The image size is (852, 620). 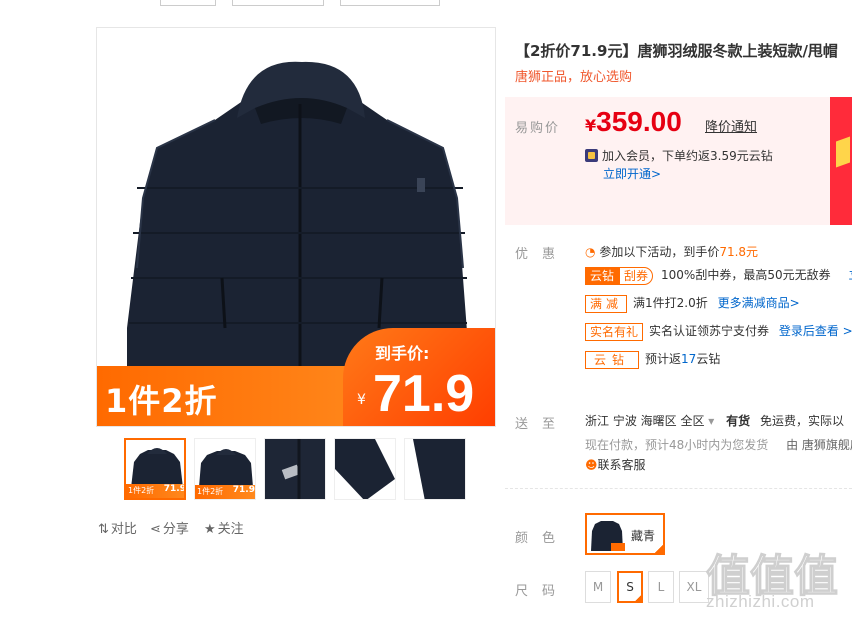 I want to click on manjian-row: 满减 满1件打2.0折 更多满减商品>, so click(x=692, y=303).